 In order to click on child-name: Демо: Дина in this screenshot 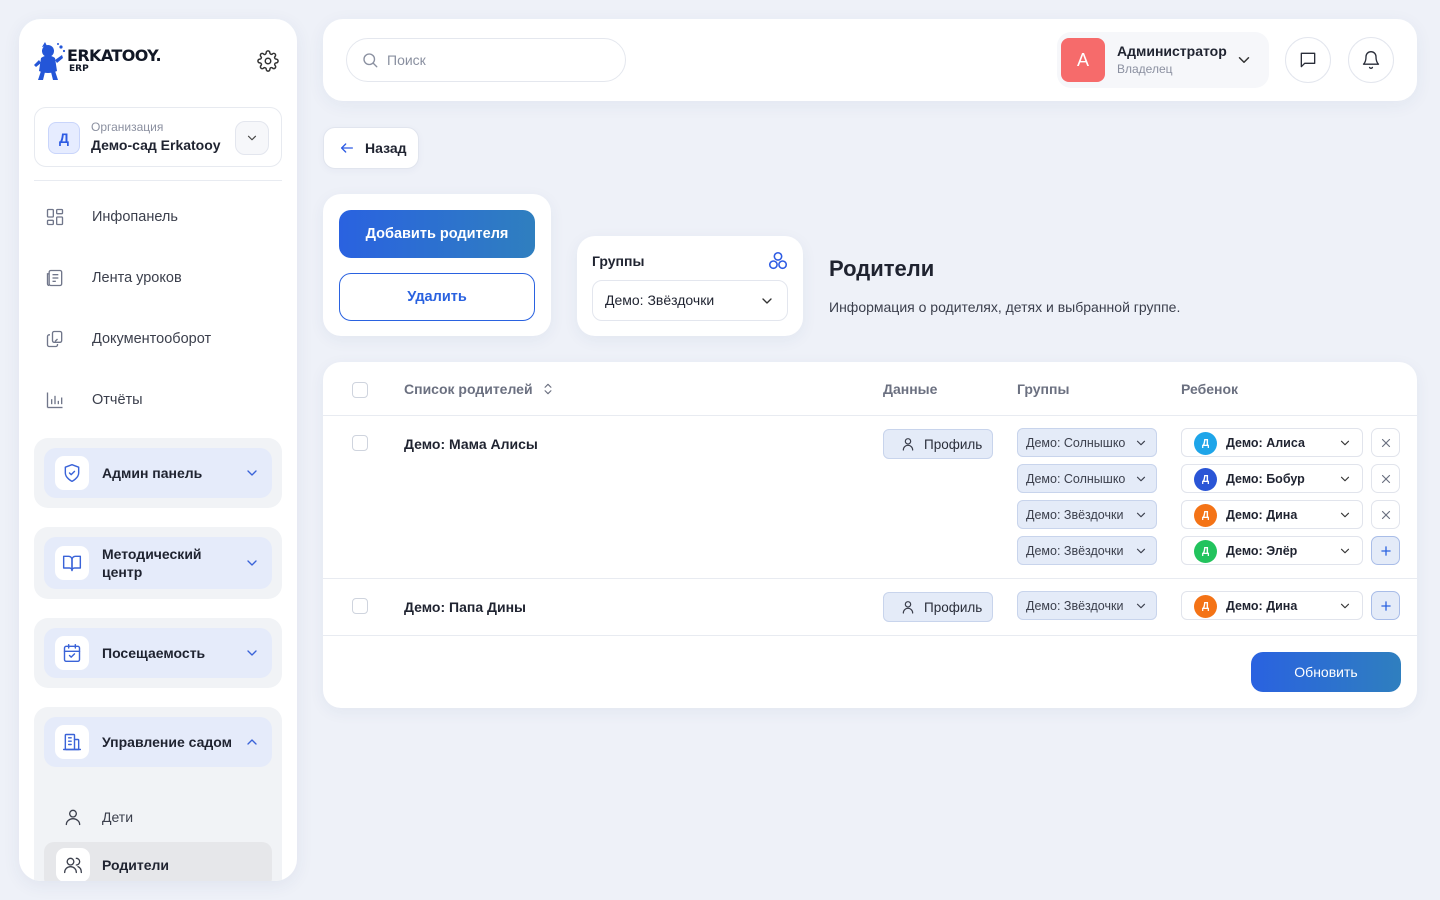, I will do `click(1262, 606)`.